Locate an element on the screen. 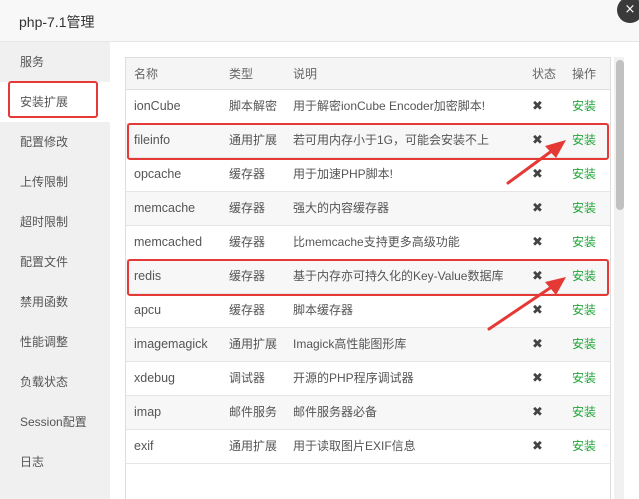  ext-name: imagemagick is located at coordinates (171, 344).